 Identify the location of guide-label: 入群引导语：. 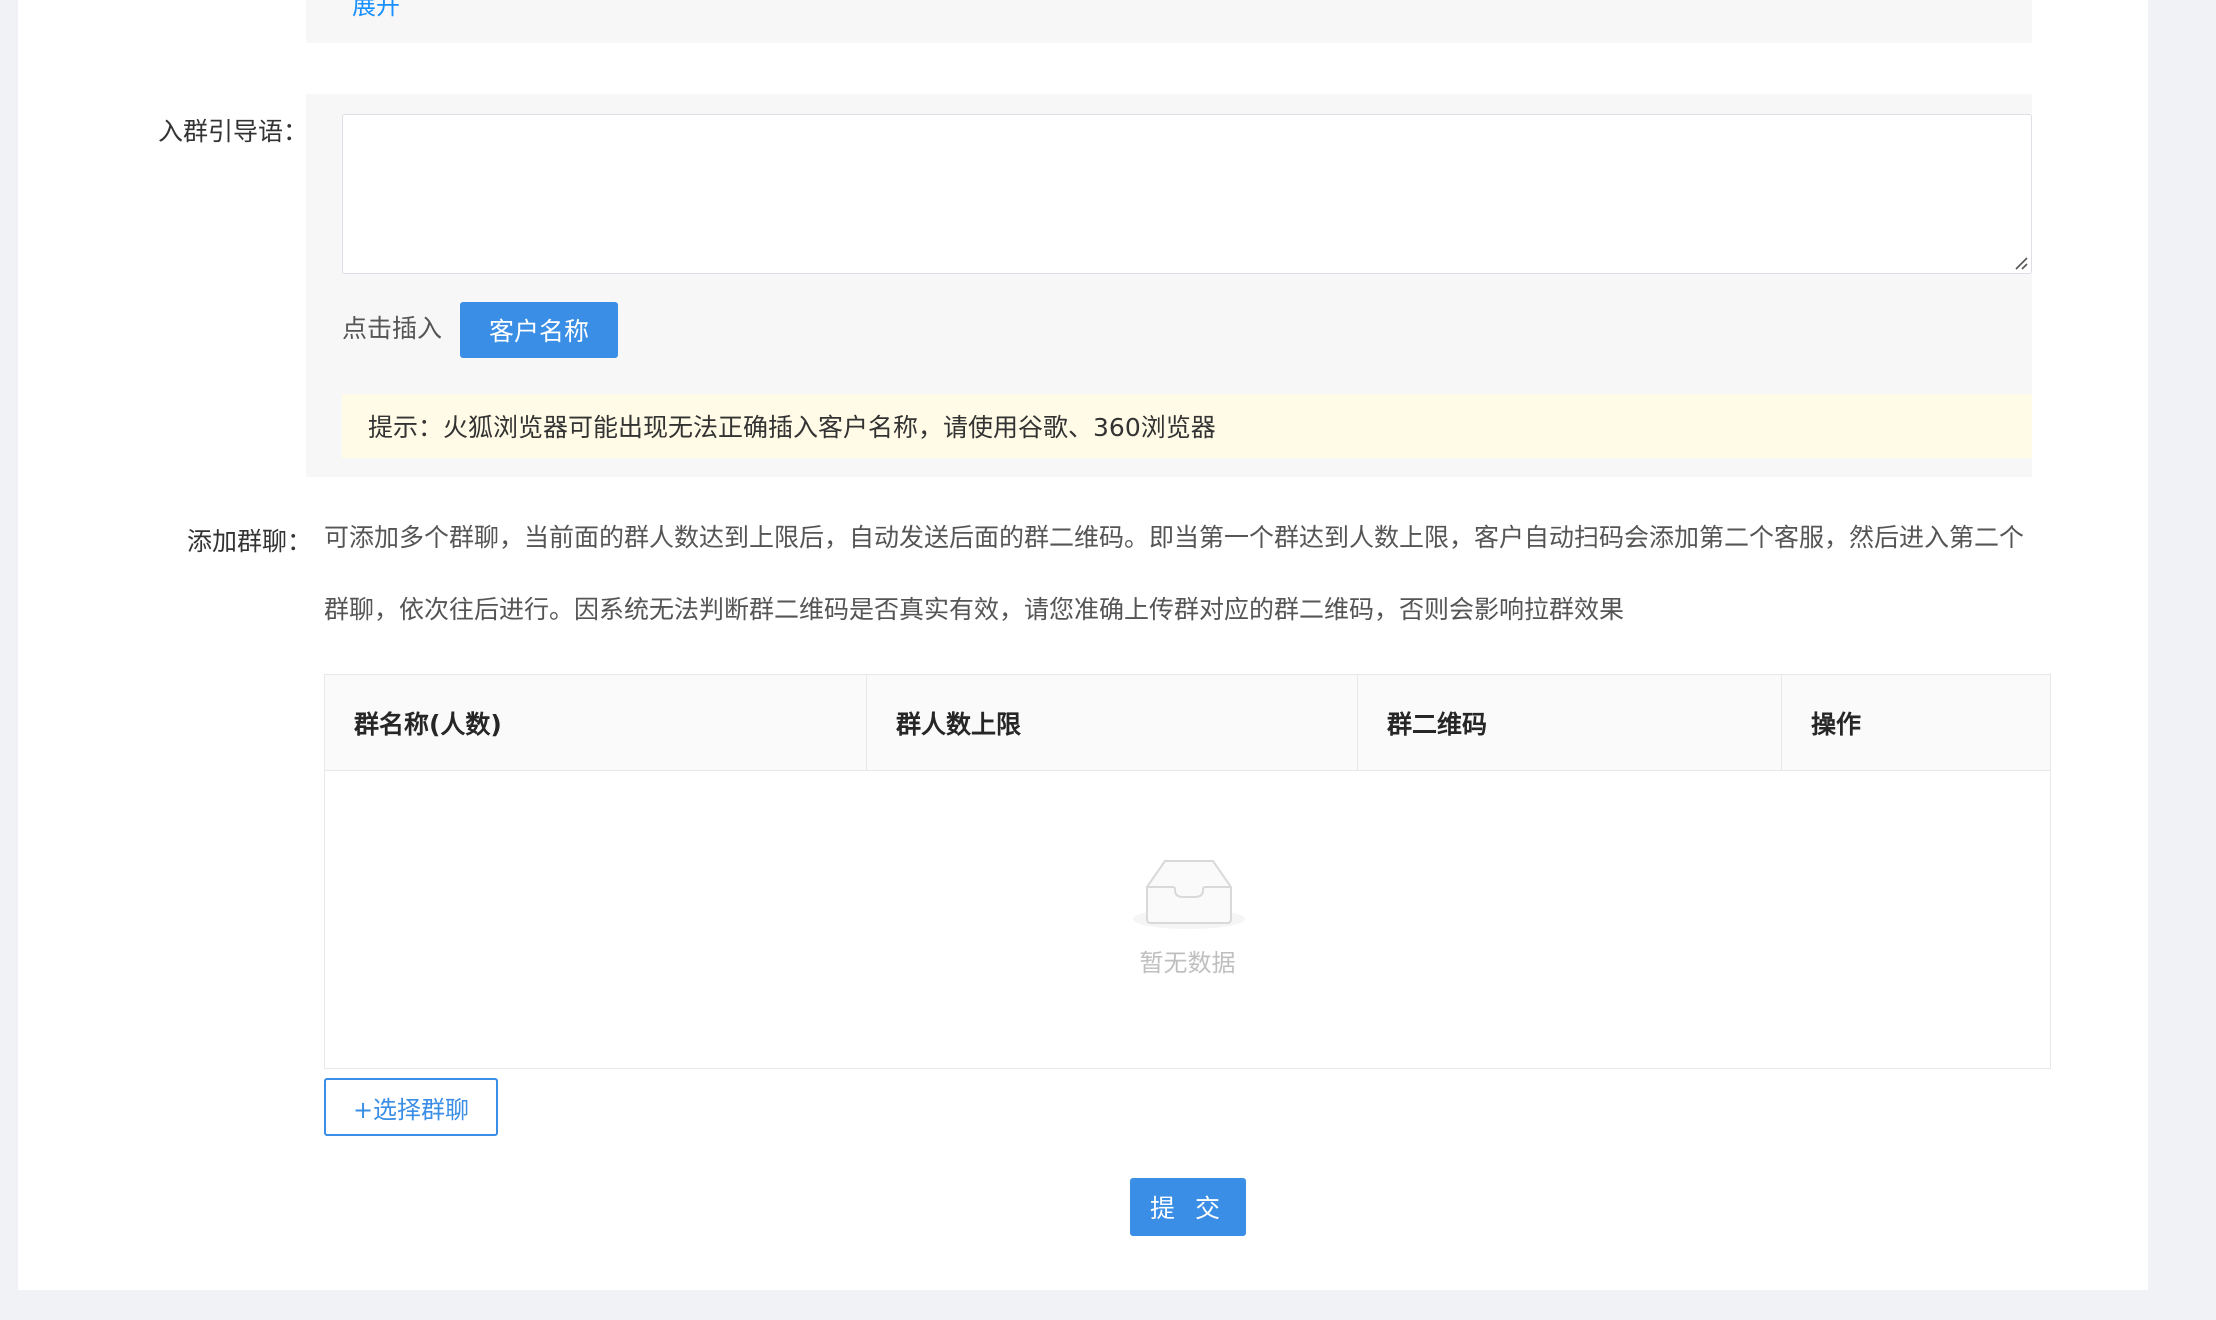
(232, 131).